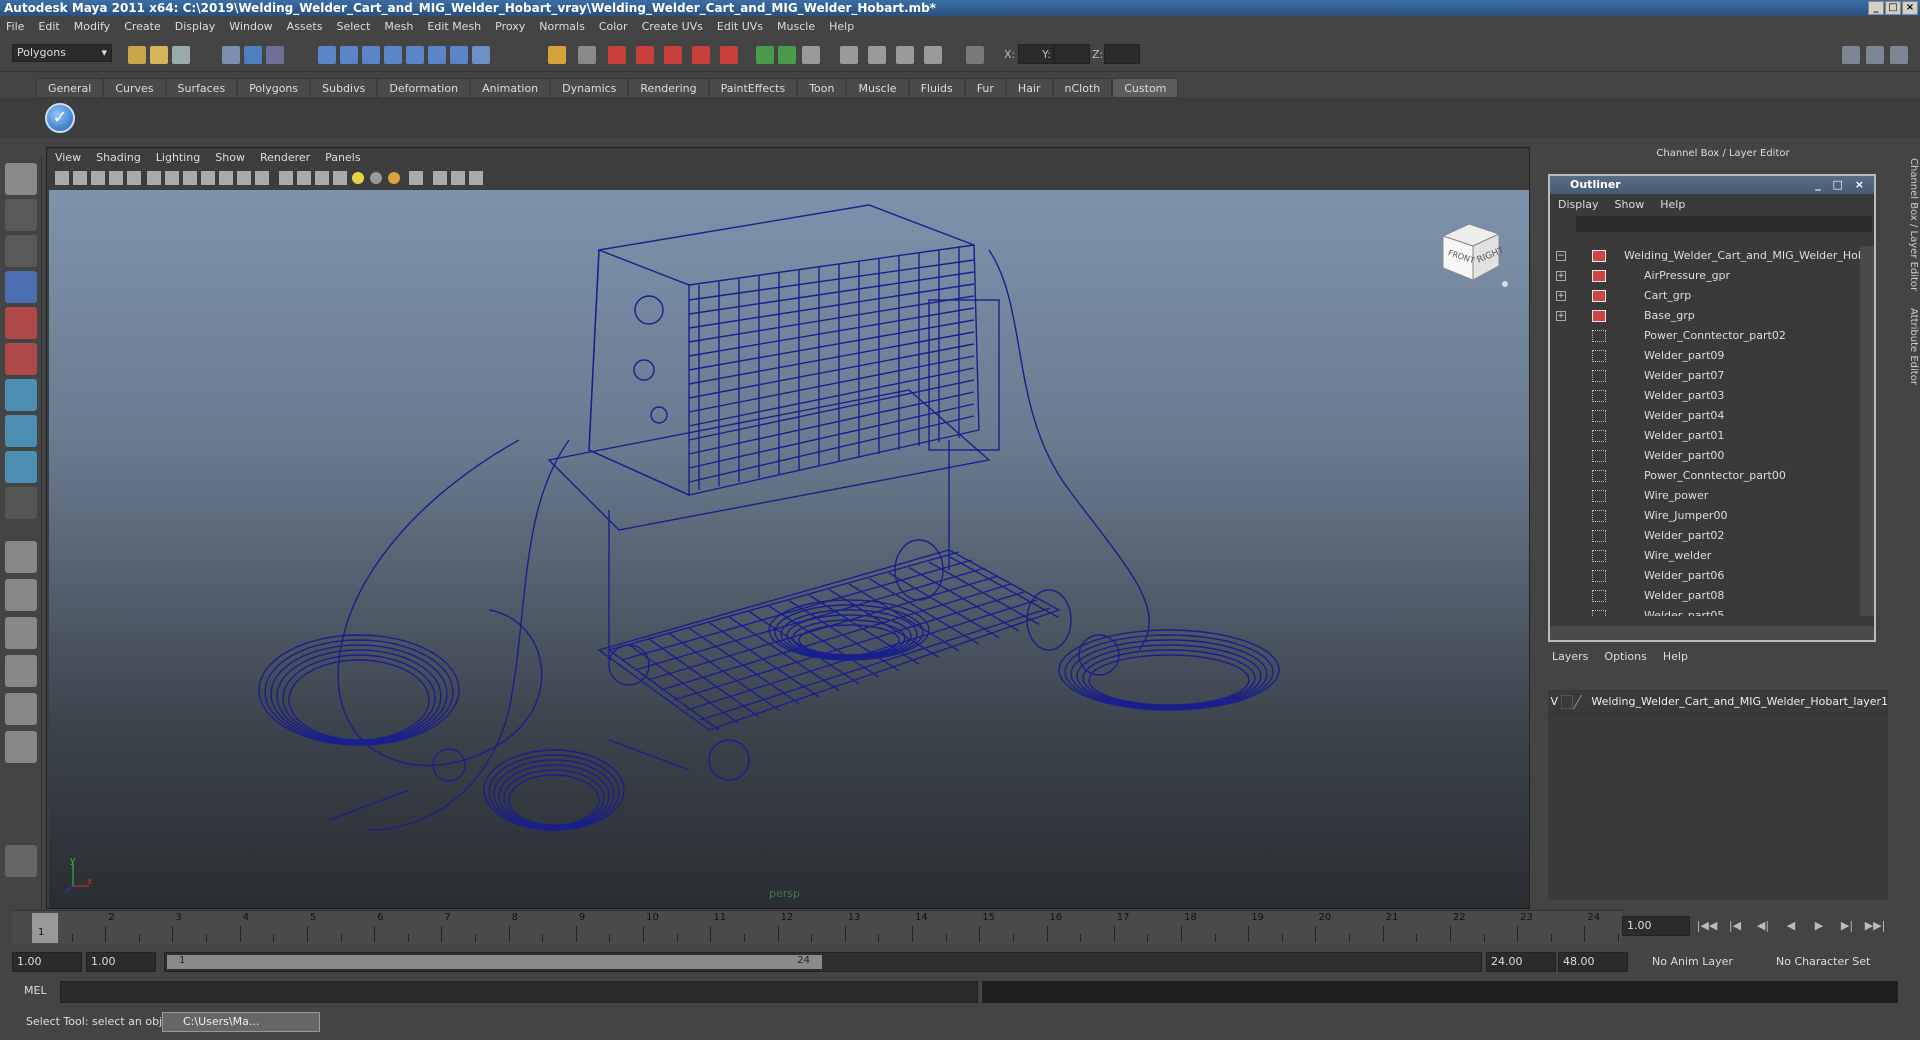  I want to click on expand-toggle-icon: −, so click(1561, 256).